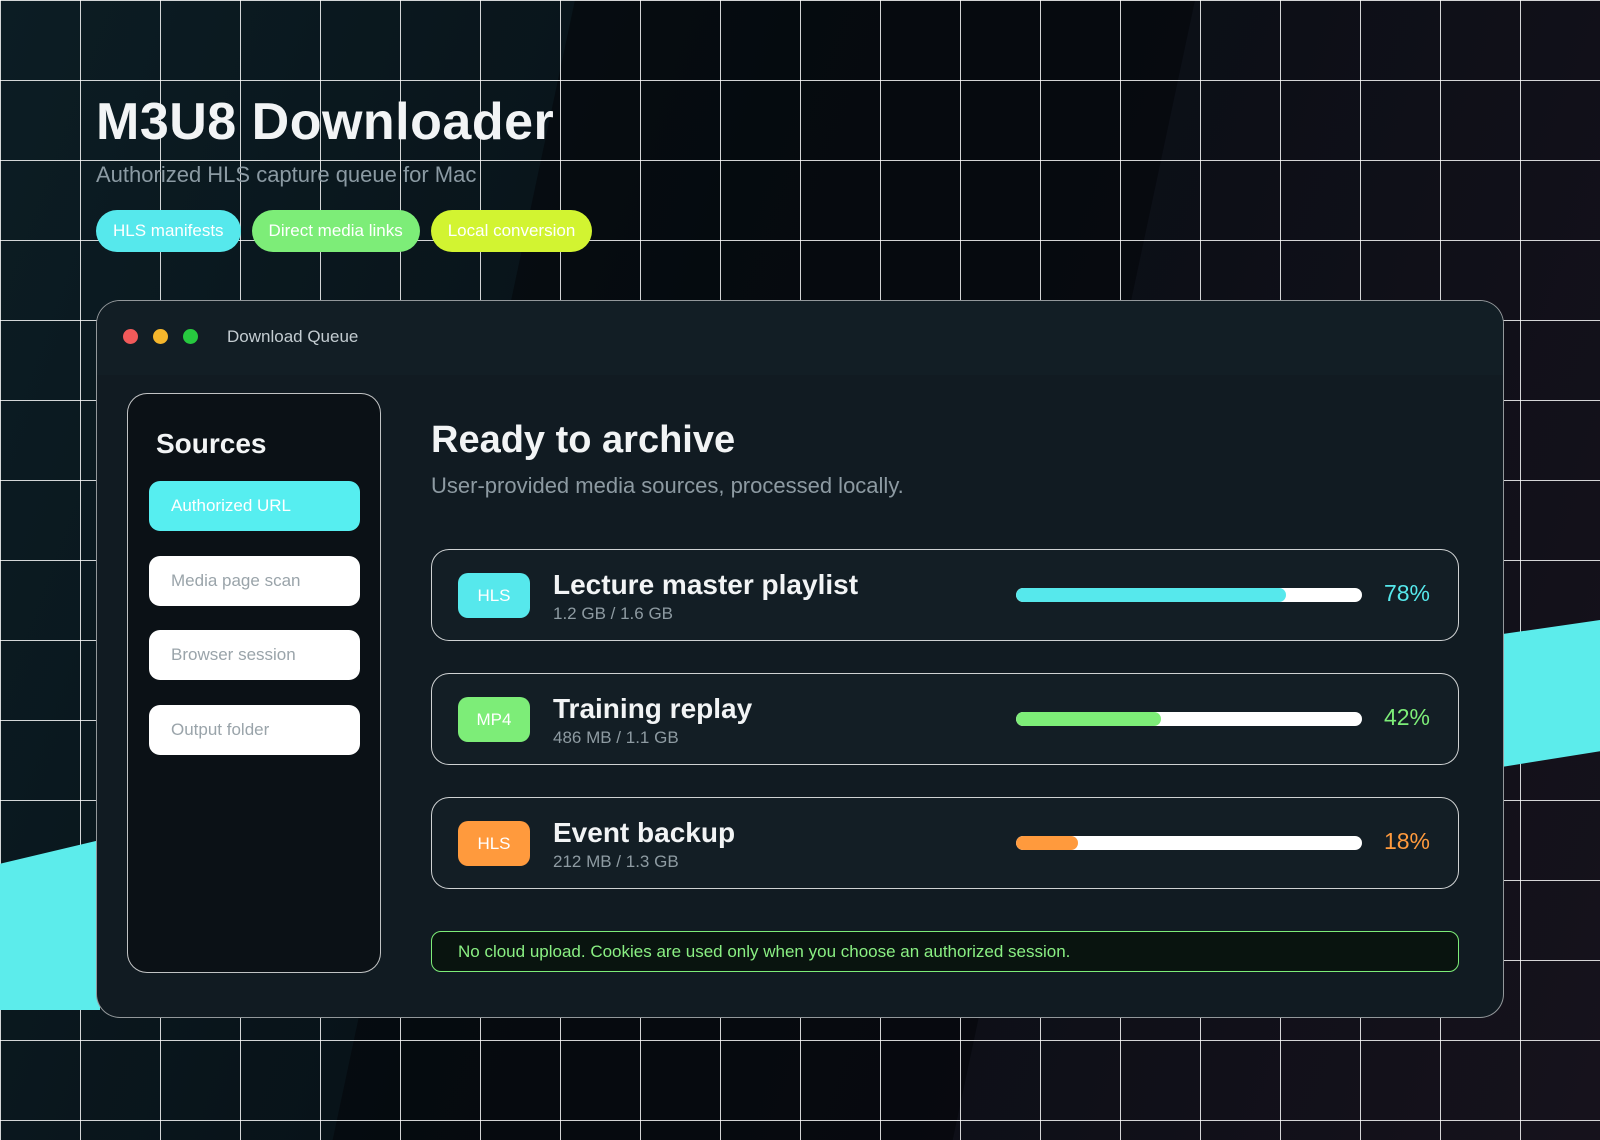 The width and height of the screenshot is (1600, 1140). Describe the element at coordinates (325, 122) in the screenshot. I see `app-title: M3U8 Downloader` at that location.